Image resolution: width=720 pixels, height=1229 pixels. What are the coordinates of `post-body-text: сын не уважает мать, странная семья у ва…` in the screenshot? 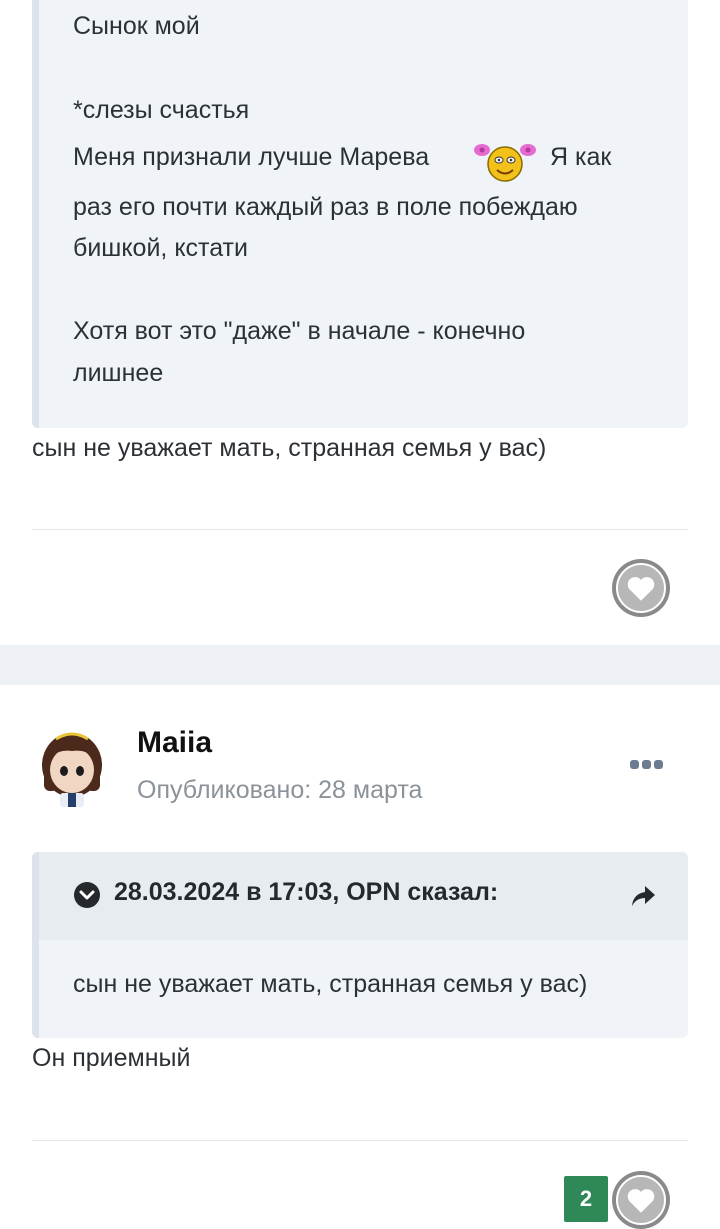 It's located at (289, 448).